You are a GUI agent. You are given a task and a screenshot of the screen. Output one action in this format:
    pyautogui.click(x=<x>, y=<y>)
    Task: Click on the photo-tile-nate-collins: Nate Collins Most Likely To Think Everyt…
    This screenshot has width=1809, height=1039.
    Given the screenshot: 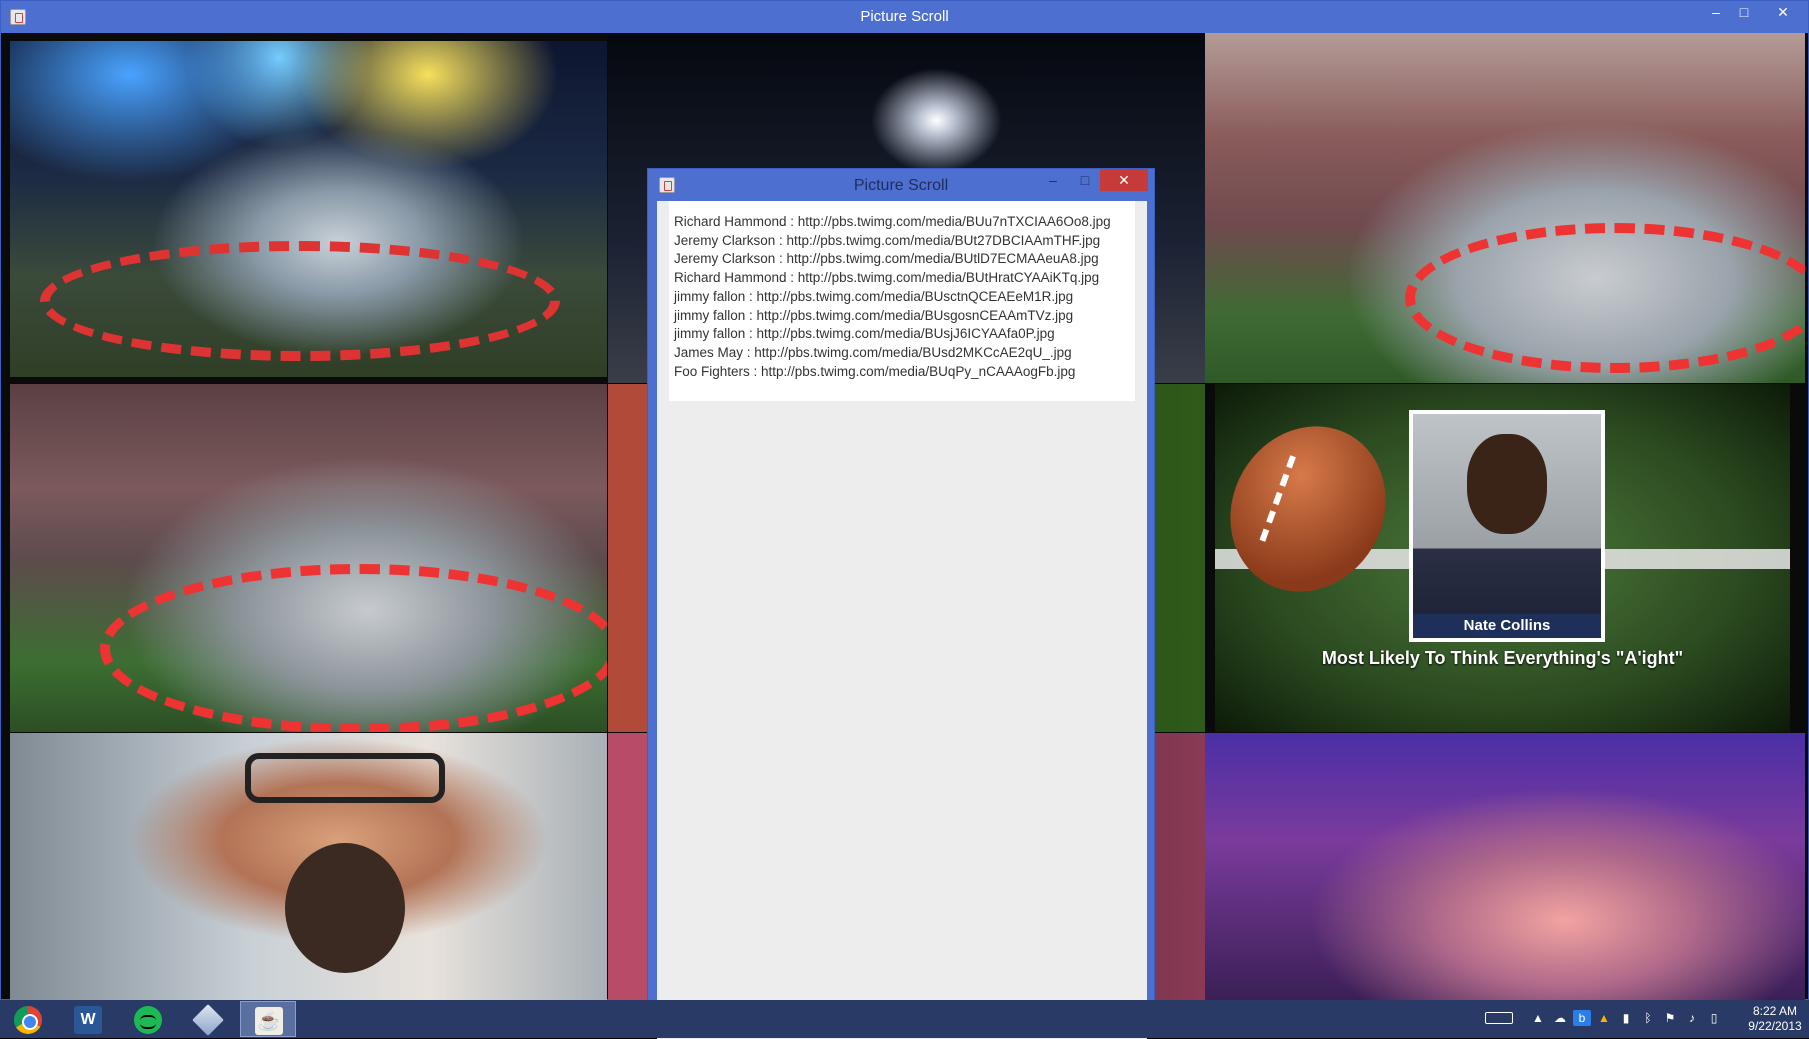 What is the action you would take?
    pyautogui.click(x=1502, y=558)
    